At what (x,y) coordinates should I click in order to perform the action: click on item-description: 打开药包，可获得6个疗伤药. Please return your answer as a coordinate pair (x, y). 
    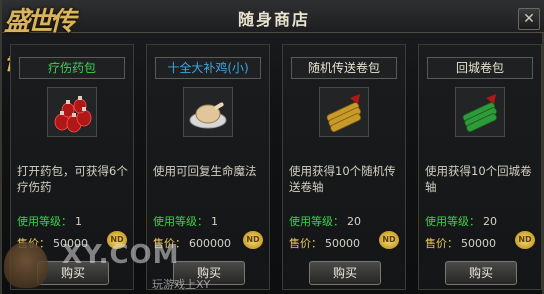
    Looking at the image, I should click on (72, 179).